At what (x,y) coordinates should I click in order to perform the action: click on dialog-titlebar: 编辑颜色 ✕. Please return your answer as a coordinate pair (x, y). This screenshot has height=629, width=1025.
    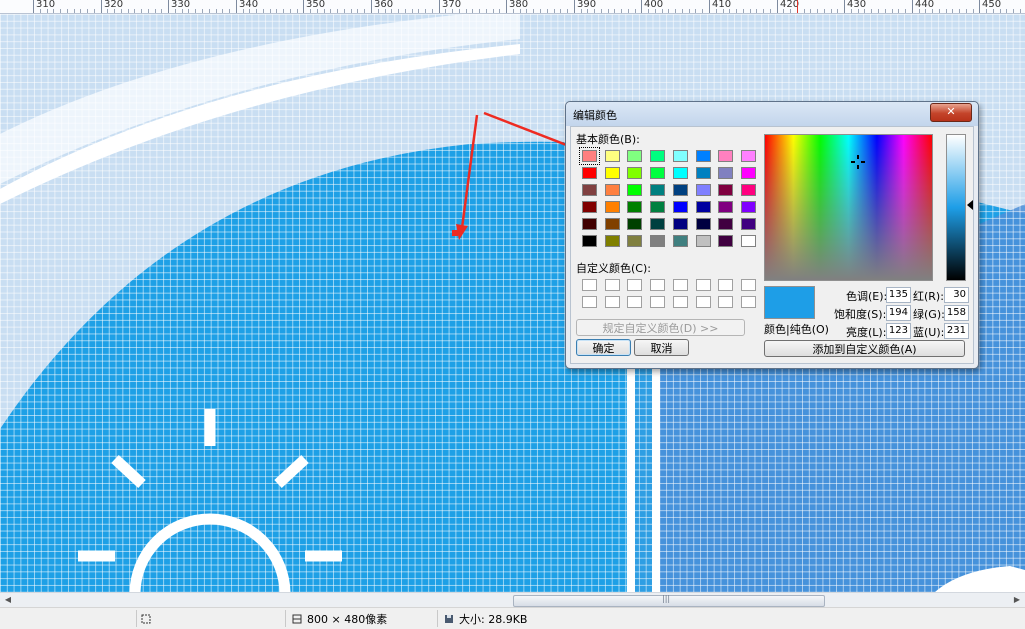
    Looking at the image, I should click on (772, 114).